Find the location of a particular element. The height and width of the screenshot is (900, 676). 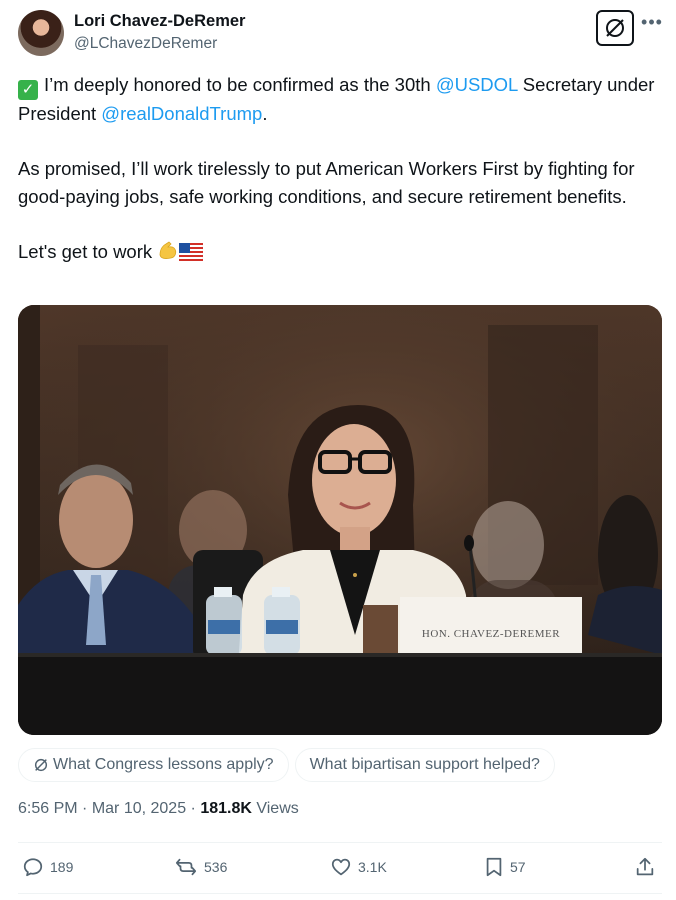

grok-prompt-chip-2: What bipartisan support helped? is located at coordinates (424, 765).